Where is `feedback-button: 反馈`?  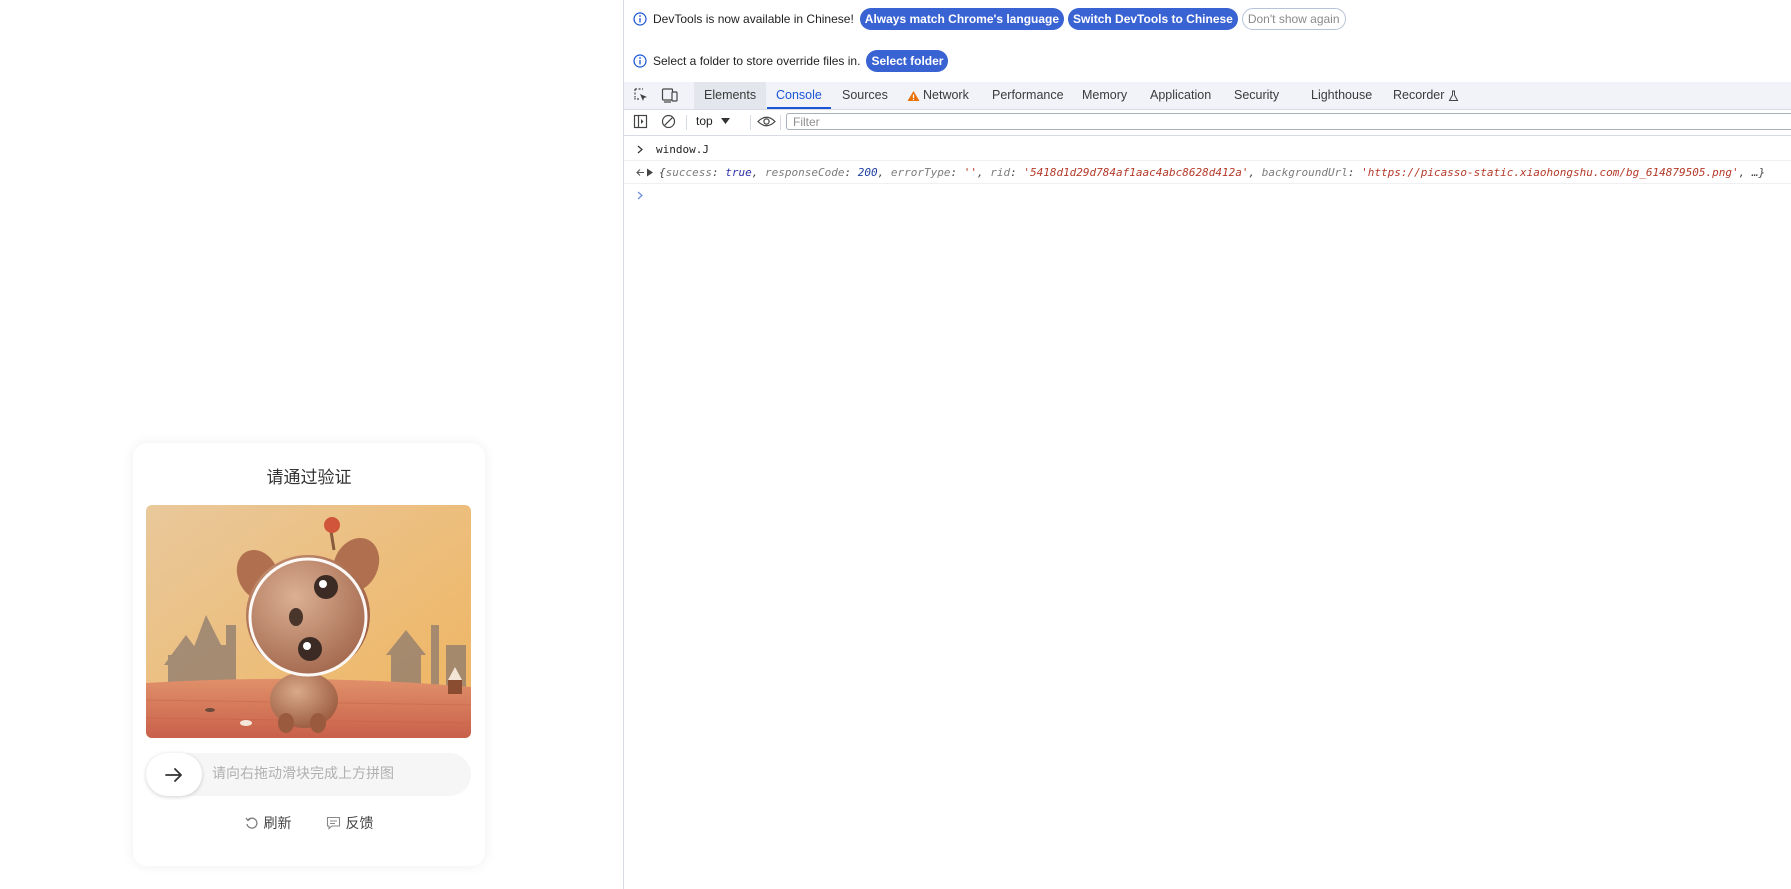
feedback-button: 反馈 is located at coordinates (350, 823).